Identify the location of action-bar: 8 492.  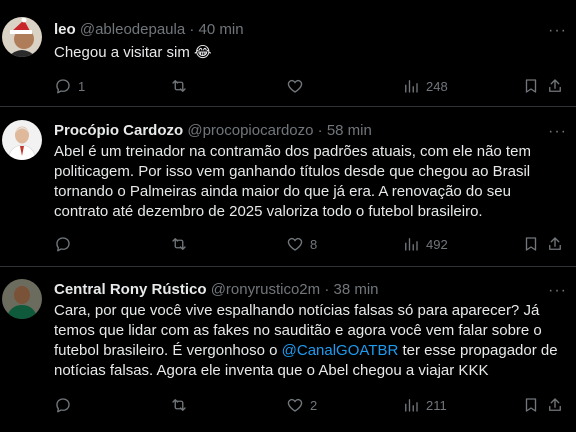
(310, 244).